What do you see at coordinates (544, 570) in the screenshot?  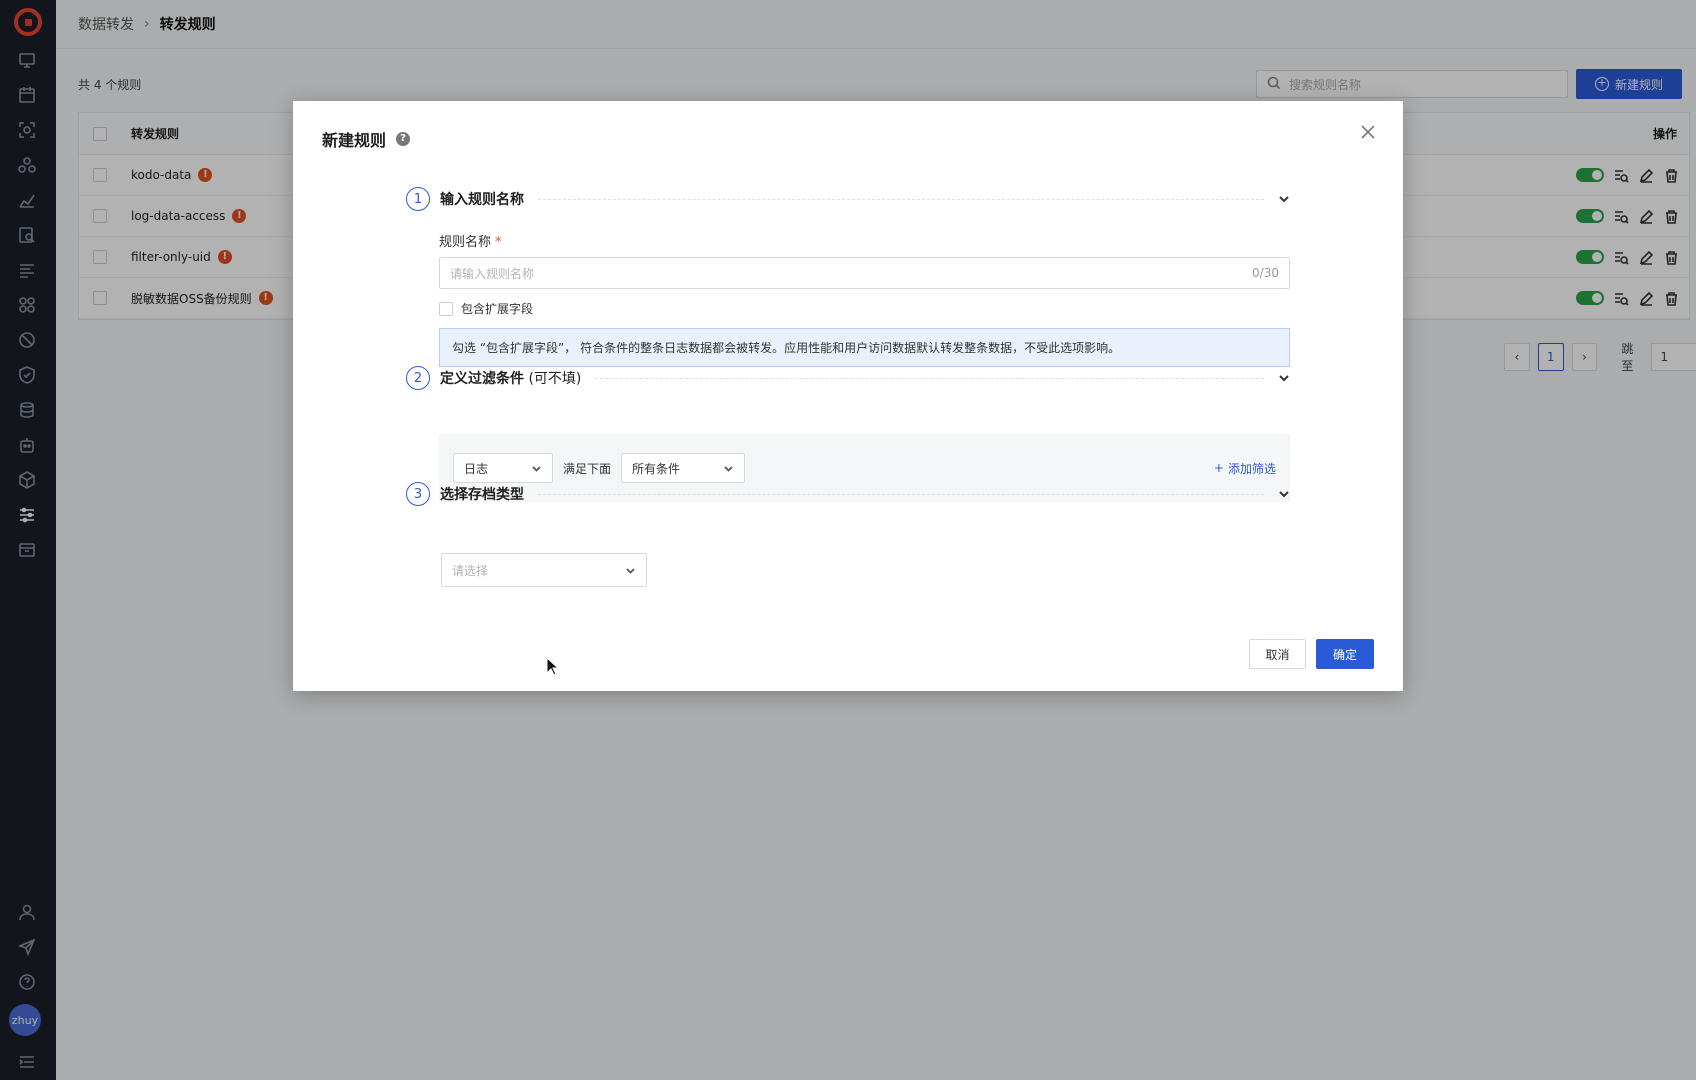 I see `archive-type-select: 请选择` at bounding box center [544, 570].